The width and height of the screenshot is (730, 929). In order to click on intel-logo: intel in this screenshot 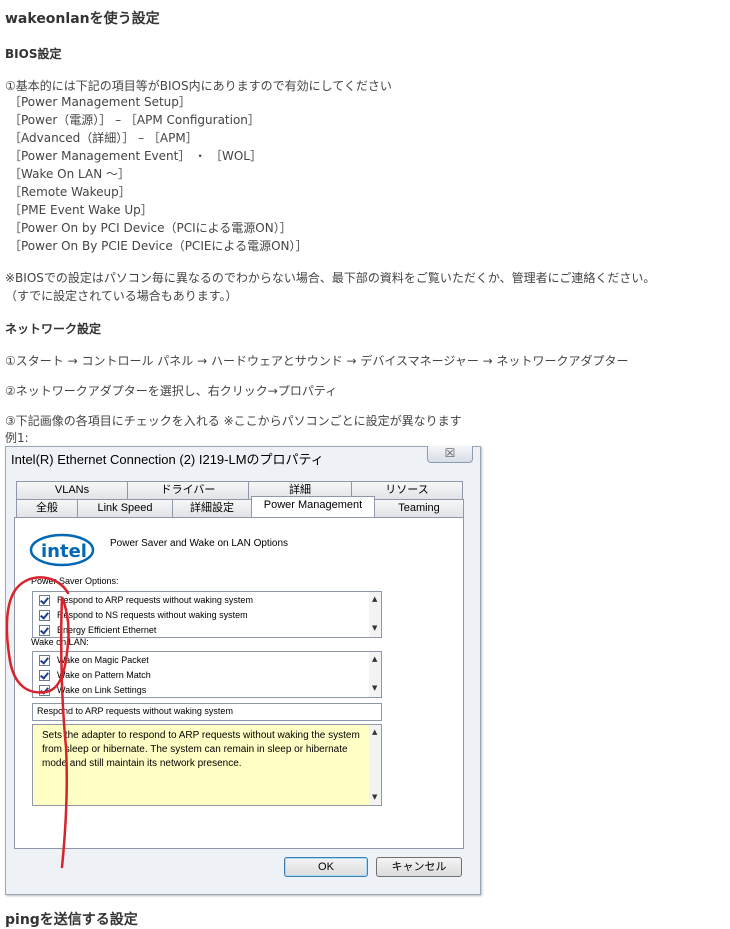, I will do `click(62, 550)`.